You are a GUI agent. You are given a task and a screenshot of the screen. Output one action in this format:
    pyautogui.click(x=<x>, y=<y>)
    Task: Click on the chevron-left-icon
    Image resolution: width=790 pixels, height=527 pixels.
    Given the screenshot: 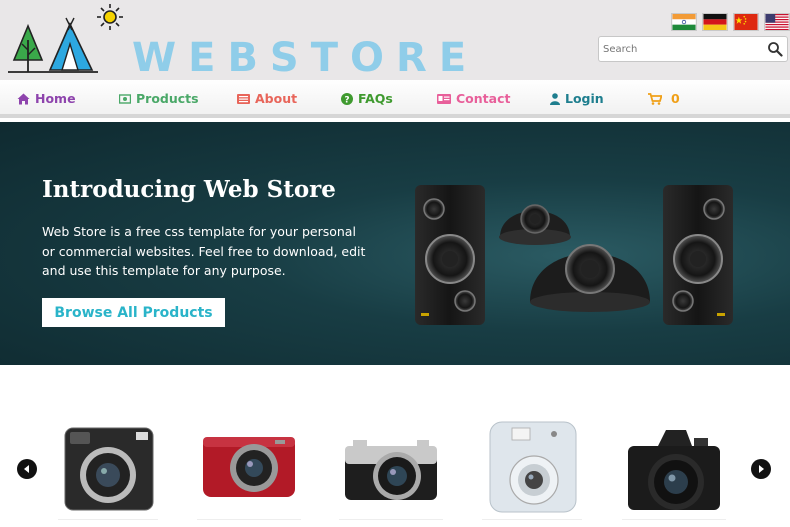 What is the action you would take?
    pyautogui.click(x=26, y=469)
    